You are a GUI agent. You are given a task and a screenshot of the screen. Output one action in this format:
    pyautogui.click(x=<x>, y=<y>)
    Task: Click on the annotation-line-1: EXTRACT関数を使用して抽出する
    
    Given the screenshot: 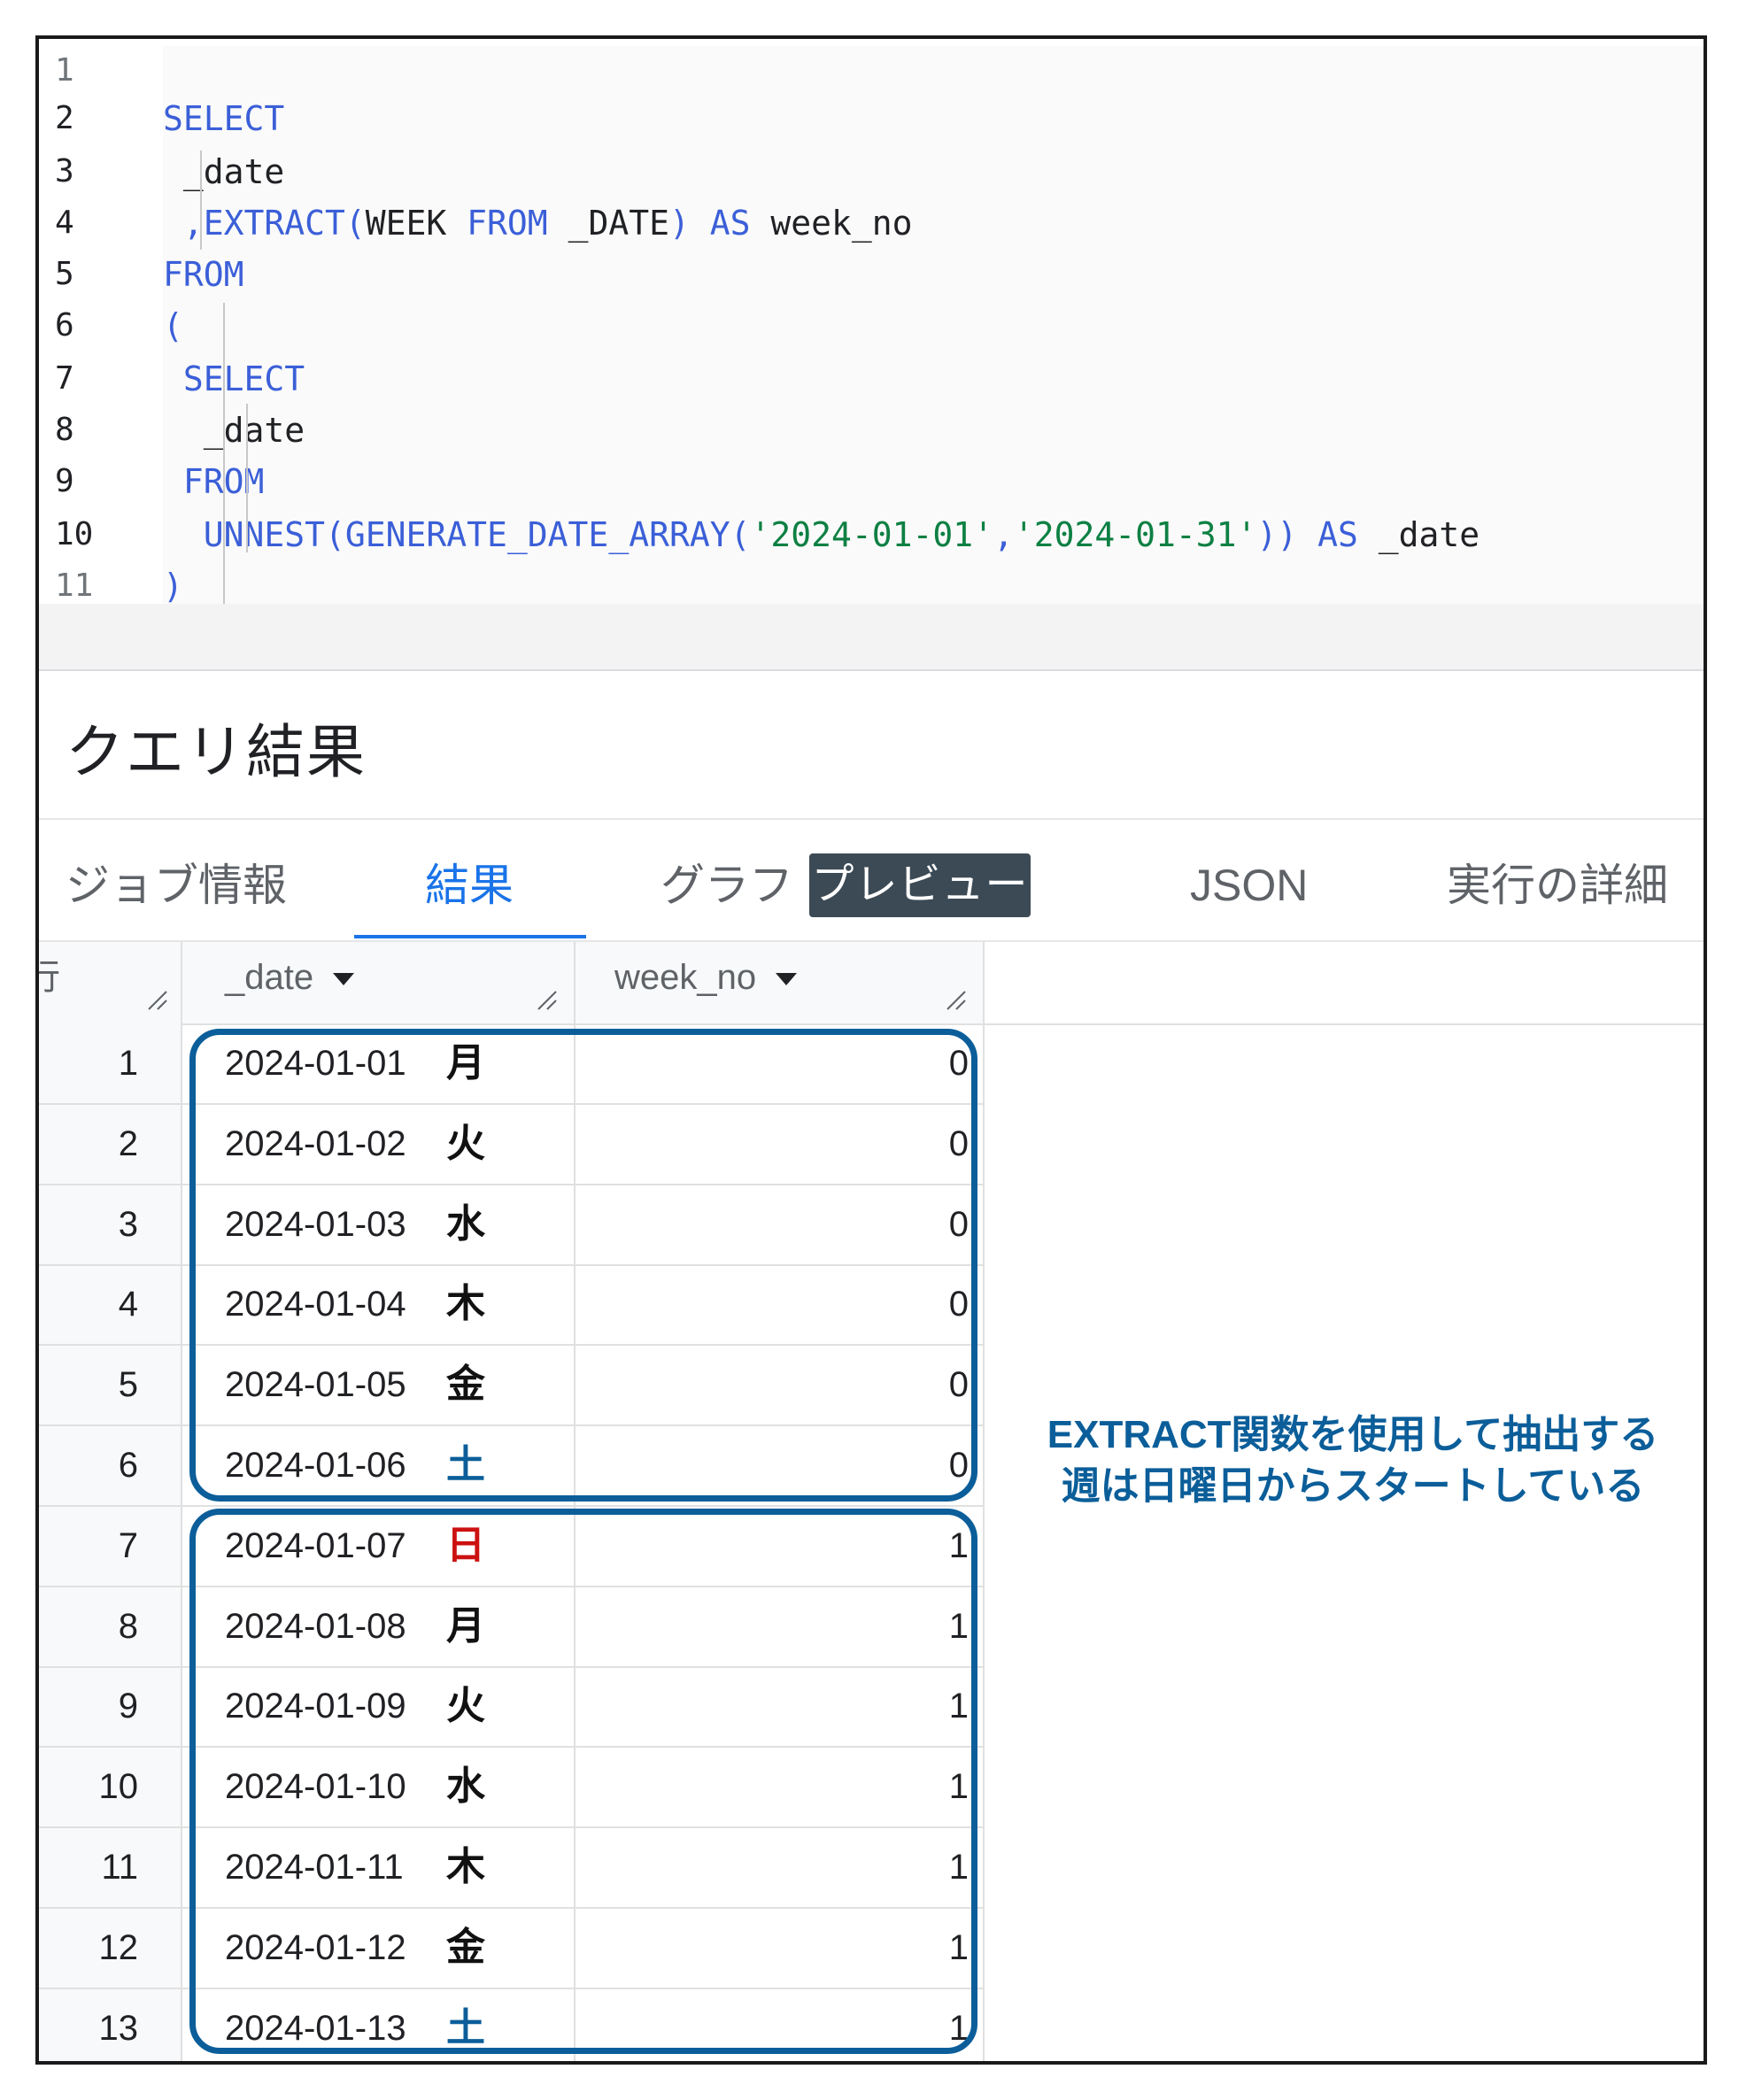 What is the action you would take?
    pyautogui.click(x=1353, y=1434)
    